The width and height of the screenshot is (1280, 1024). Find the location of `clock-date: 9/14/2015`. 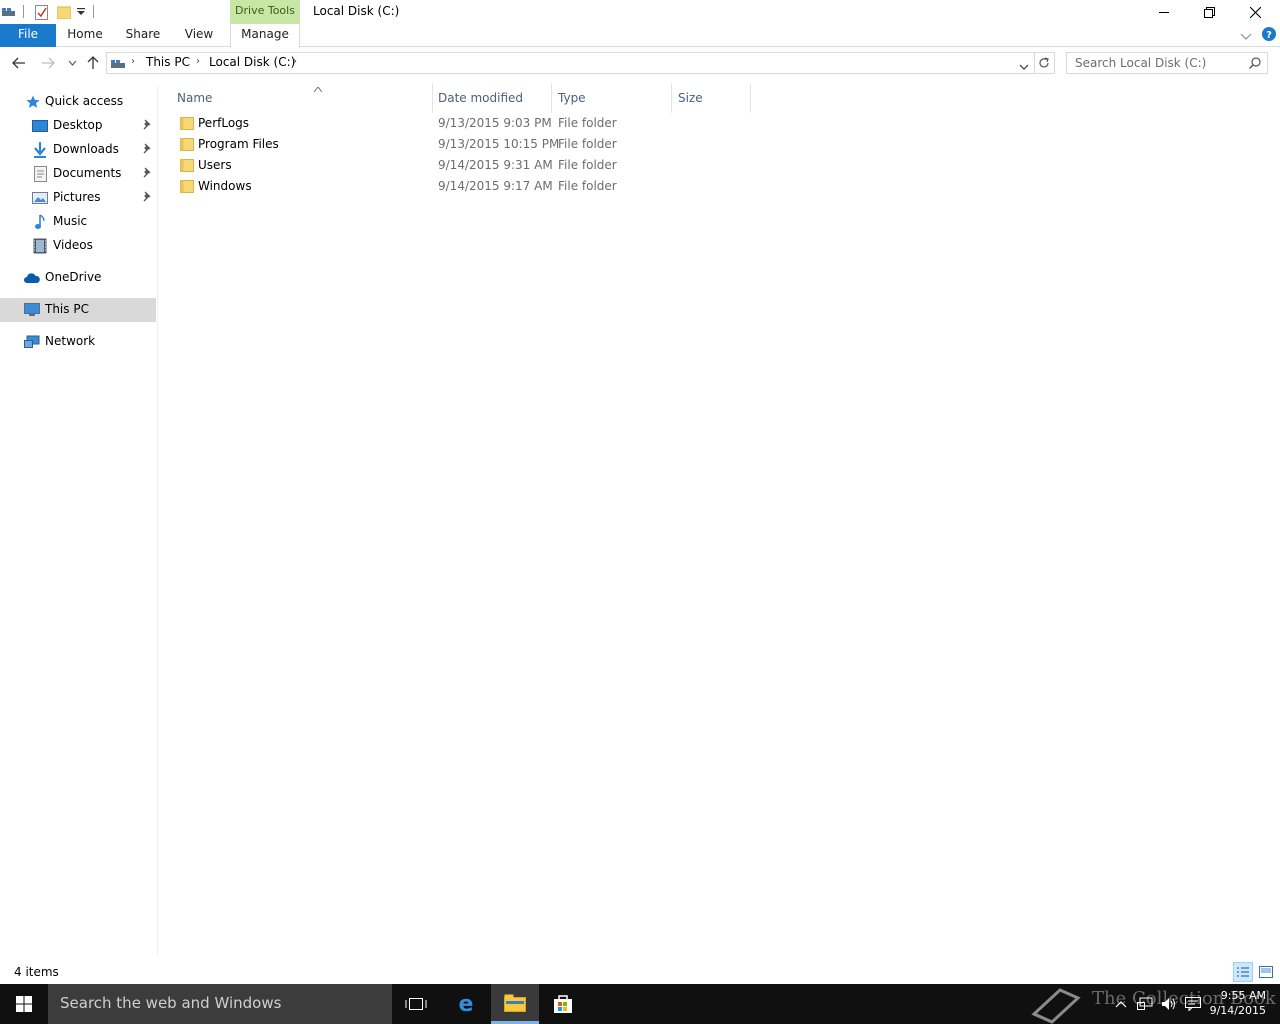

clock-date: 9/14/2015 is located at coordinates (1237, 1010).